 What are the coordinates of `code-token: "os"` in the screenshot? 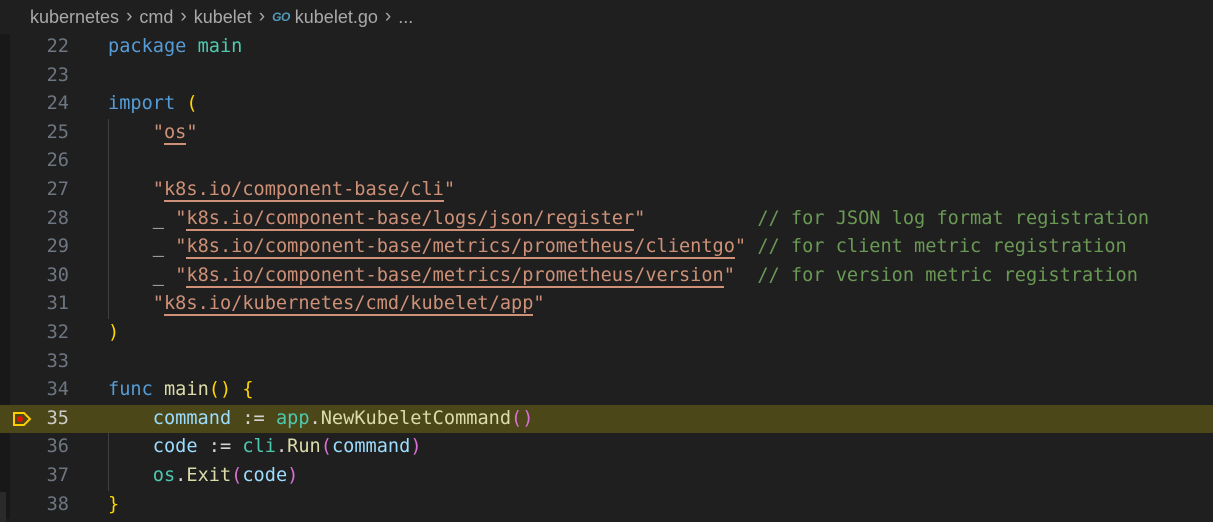 It's located at (175, 133).